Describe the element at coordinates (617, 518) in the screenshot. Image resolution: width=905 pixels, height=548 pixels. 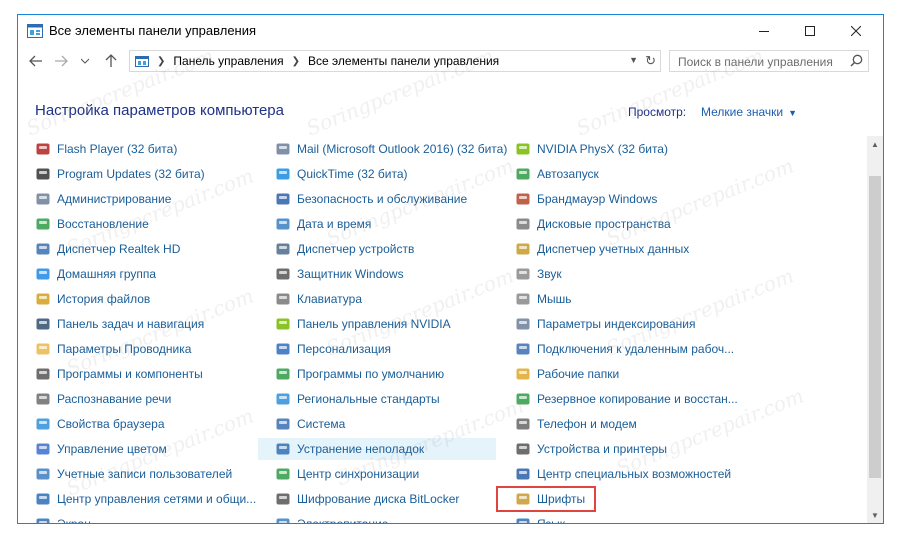
I see `control-panel-item: Язык` at that location.